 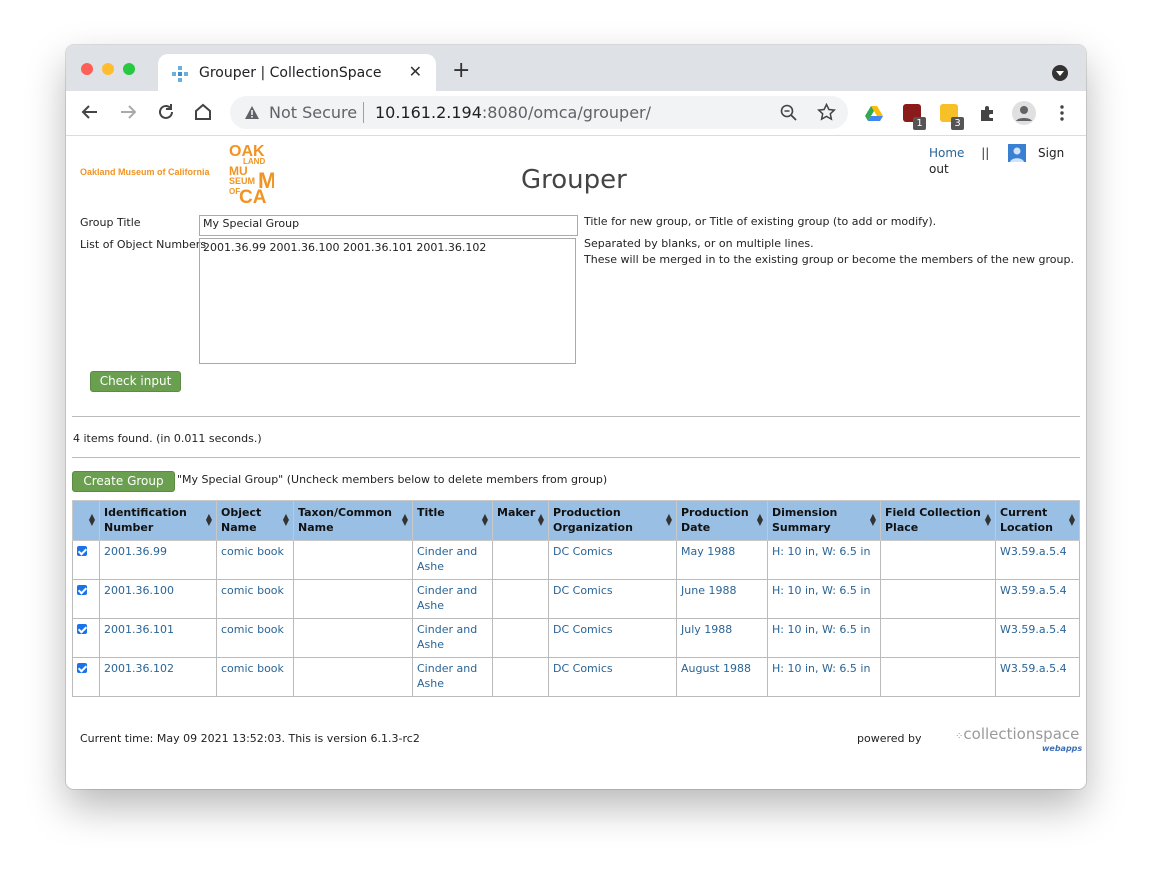 I want to click on select-column-header: ▲ ▼, so click(x=86, y=520).